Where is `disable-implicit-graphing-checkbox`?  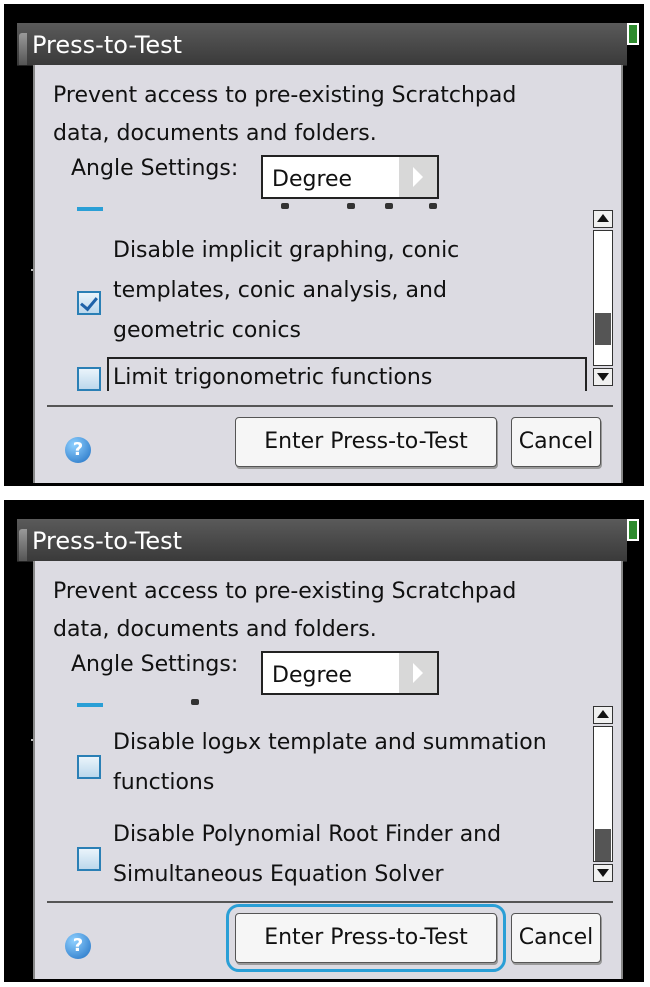
disable-implicit-graphing-checkbox is located at coordinates (89, 303).